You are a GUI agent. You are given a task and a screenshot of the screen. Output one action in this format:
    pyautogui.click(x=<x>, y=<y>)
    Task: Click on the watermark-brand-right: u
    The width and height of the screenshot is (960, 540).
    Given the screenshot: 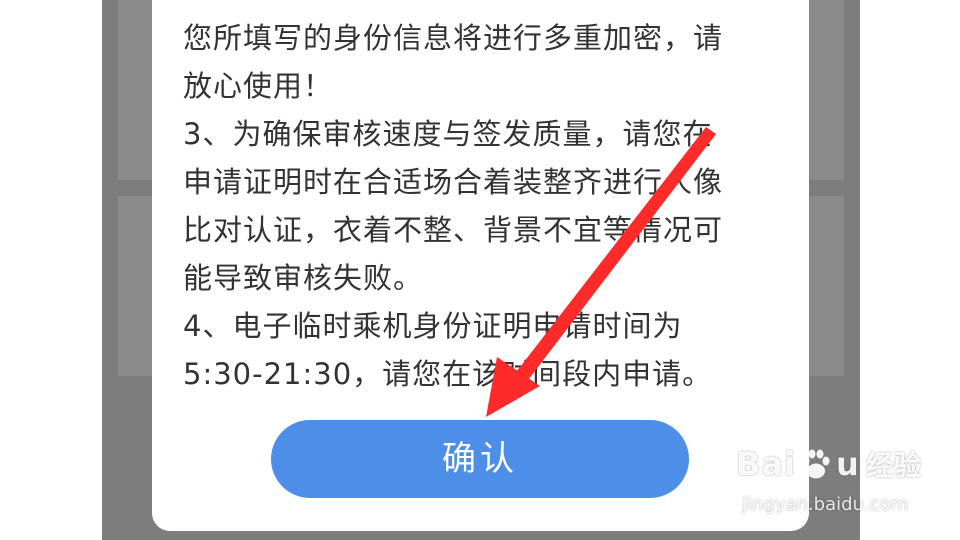 What is the action you would take?
    pyautogui.click(x=847, y=464)
    